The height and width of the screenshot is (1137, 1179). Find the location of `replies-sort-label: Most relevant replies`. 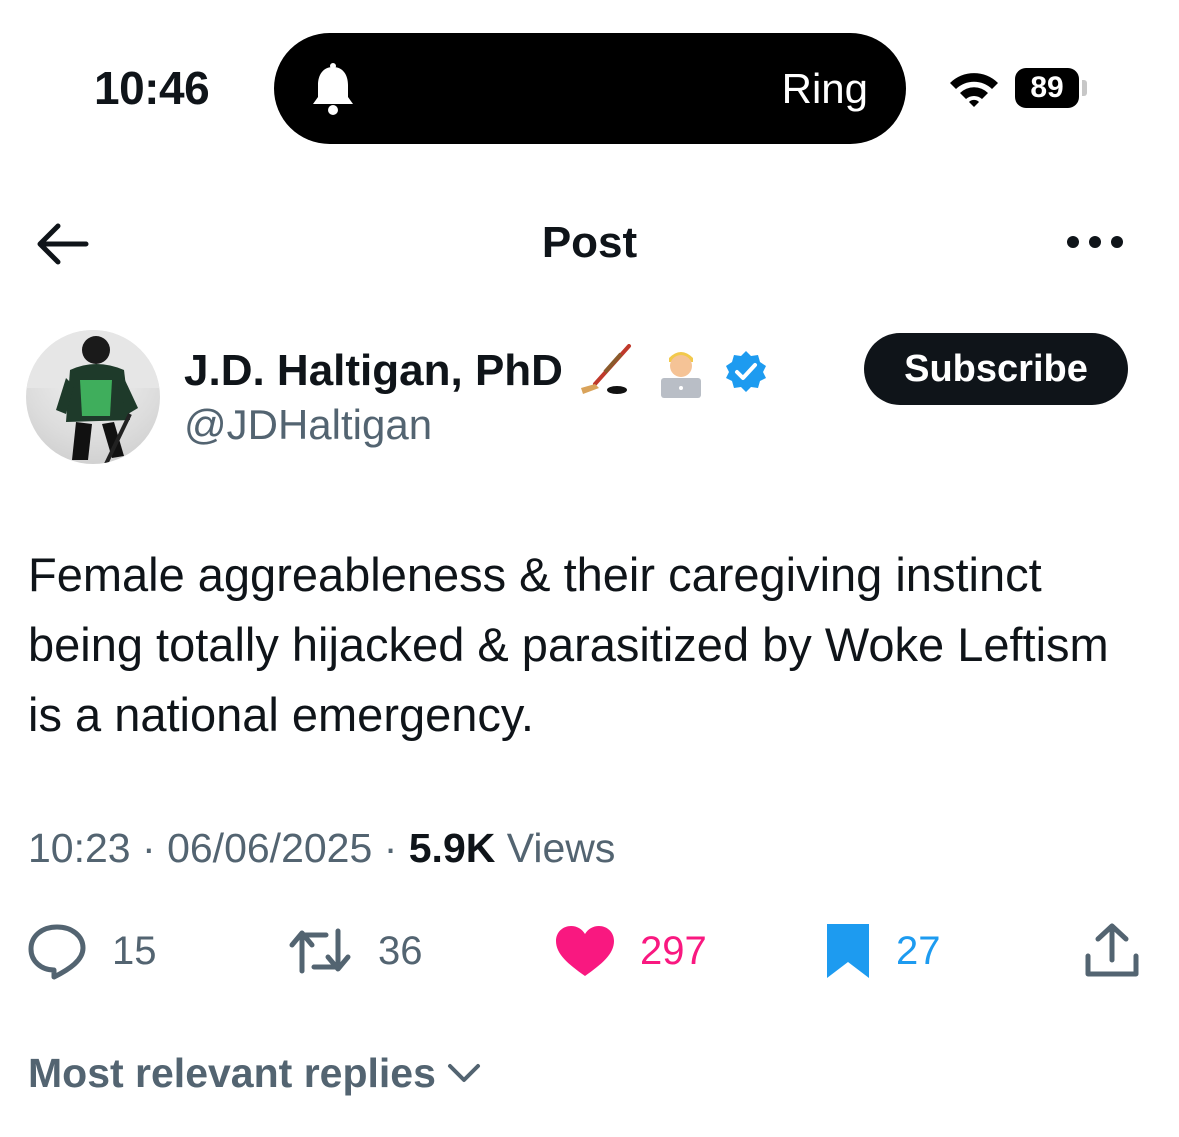

replies-sort-label: Most relevant replies is located at coordinates (232, 1073).